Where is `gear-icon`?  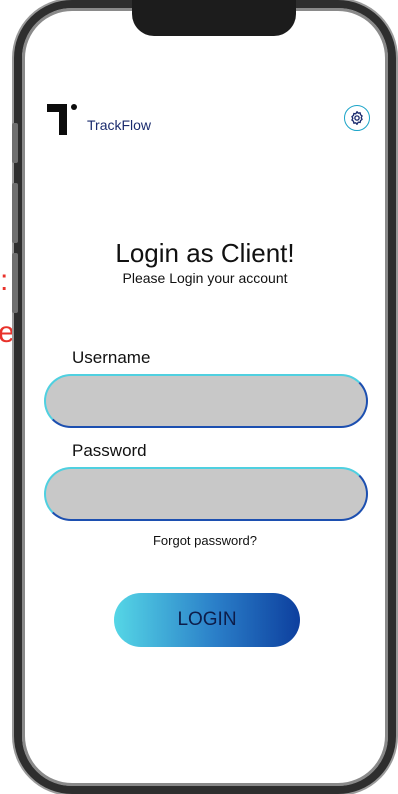
gear-icon is located at coordinates (357, 118).